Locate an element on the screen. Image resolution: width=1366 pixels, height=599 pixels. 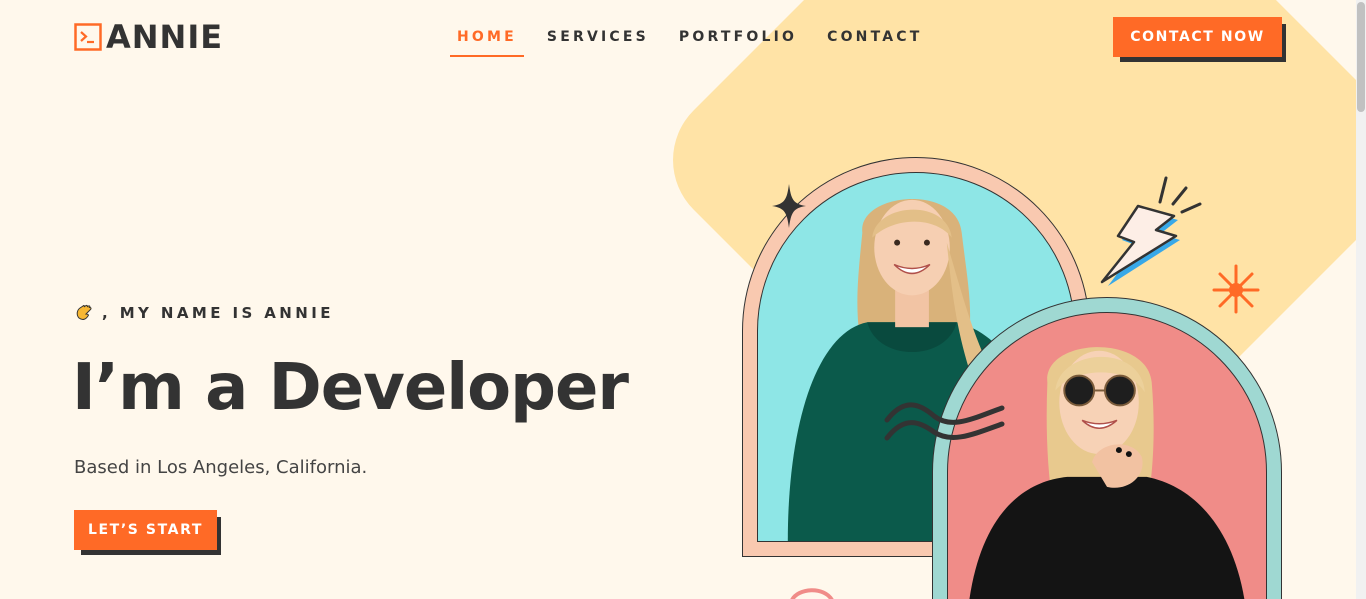
logo: ANNIE is located at coordinates (148, 37).